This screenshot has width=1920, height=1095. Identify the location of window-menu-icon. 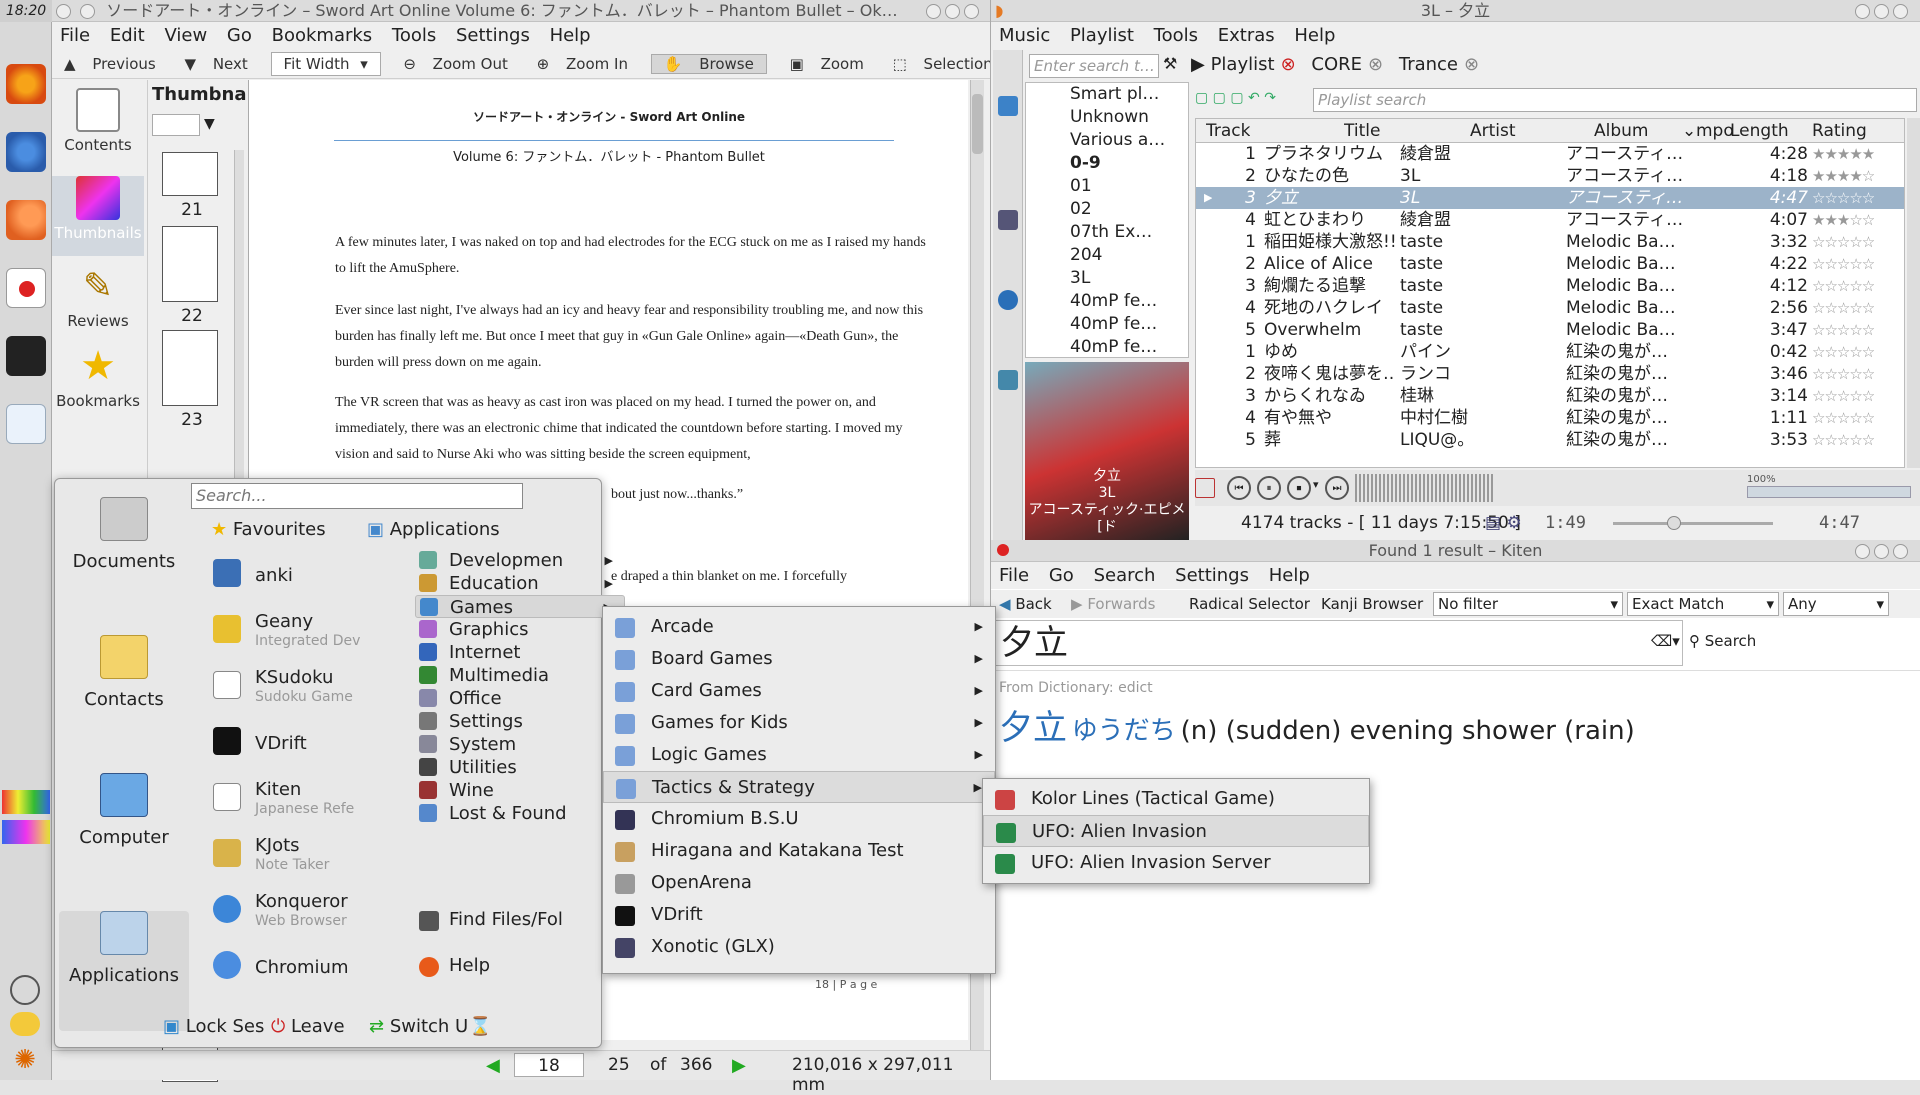
(63, 11).